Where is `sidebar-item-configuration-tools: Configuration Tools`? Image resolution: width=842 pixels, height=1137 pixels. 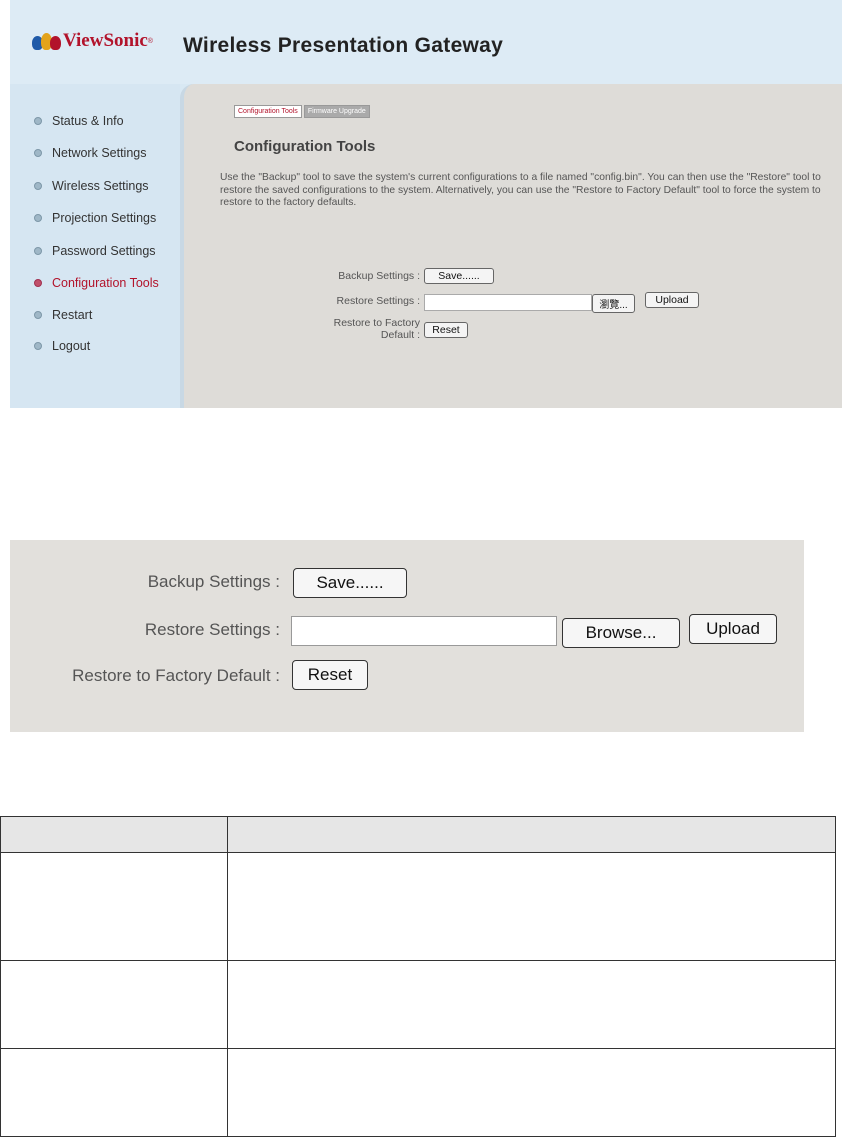
sidebar-item-configuration-tools: Configuration Tools is located at coordinates (96, 283).